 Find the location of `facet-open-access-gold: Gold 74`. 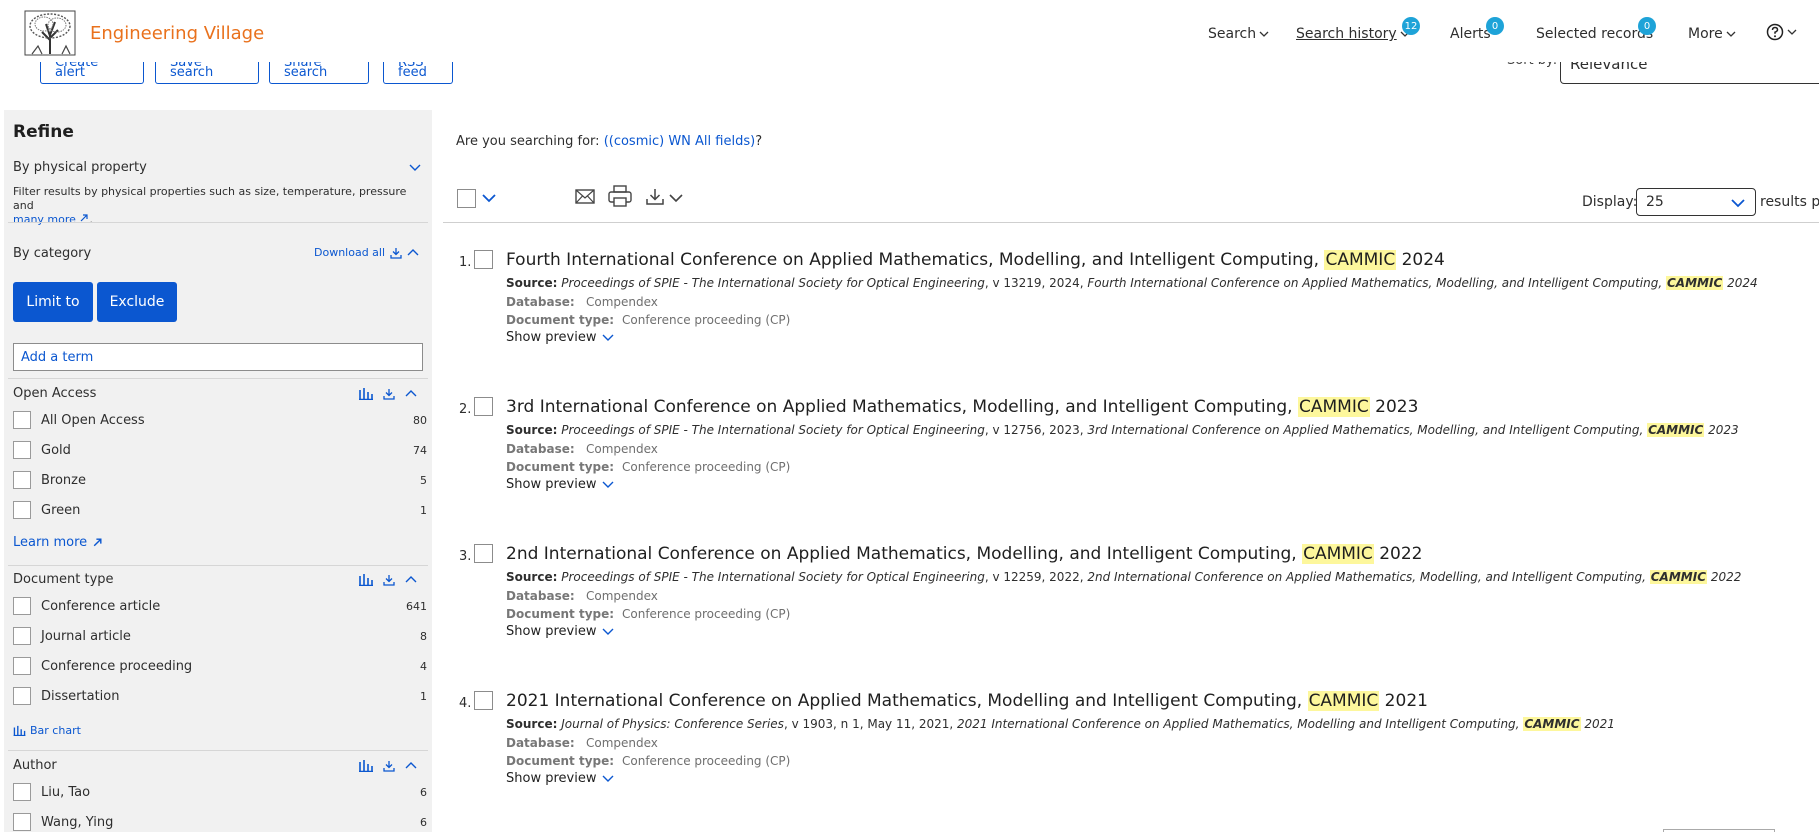

facet-open-access-gold: Gold 74 is located at coordinates (220, 450).